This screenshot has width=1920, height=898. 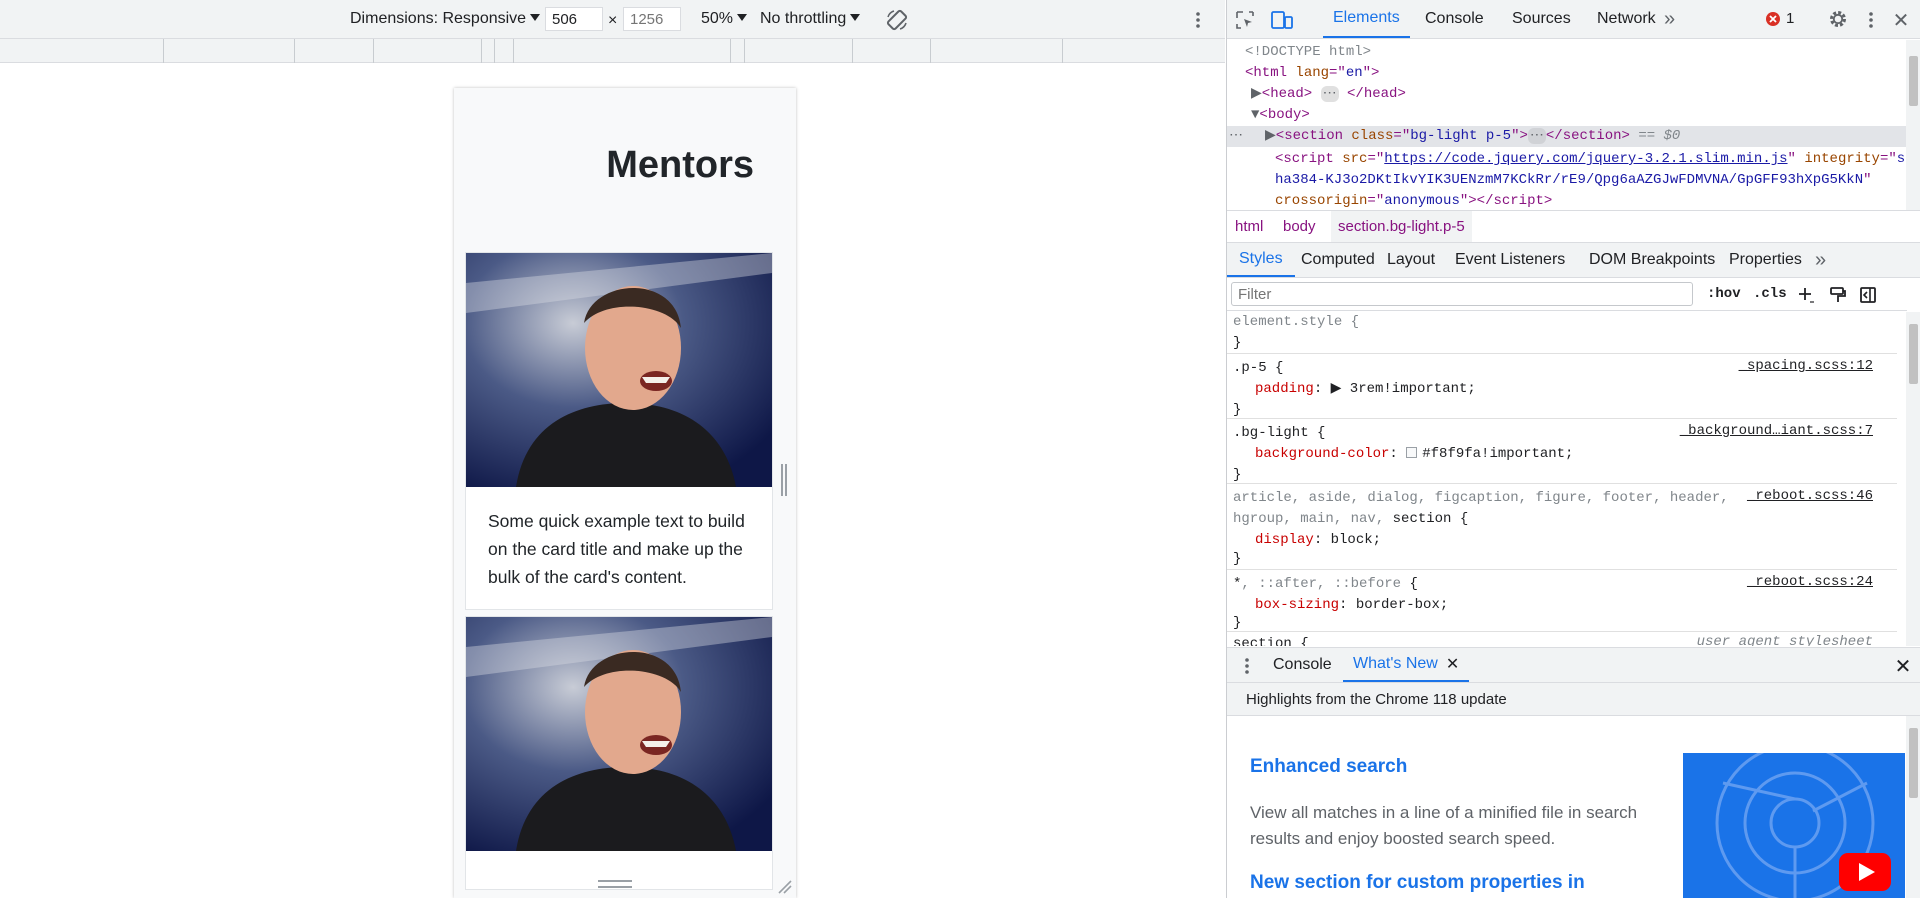 I want to click on dom-scrollbar, so click(x=1913, y=125).